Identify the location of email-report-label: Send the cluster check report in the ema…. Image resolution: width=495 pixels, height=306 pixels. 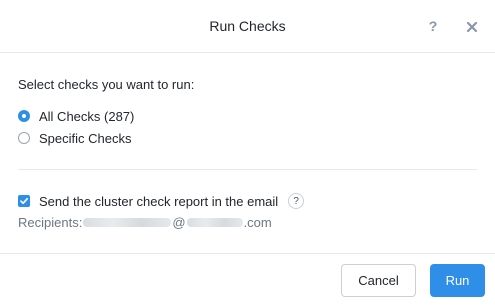
(158, 201).